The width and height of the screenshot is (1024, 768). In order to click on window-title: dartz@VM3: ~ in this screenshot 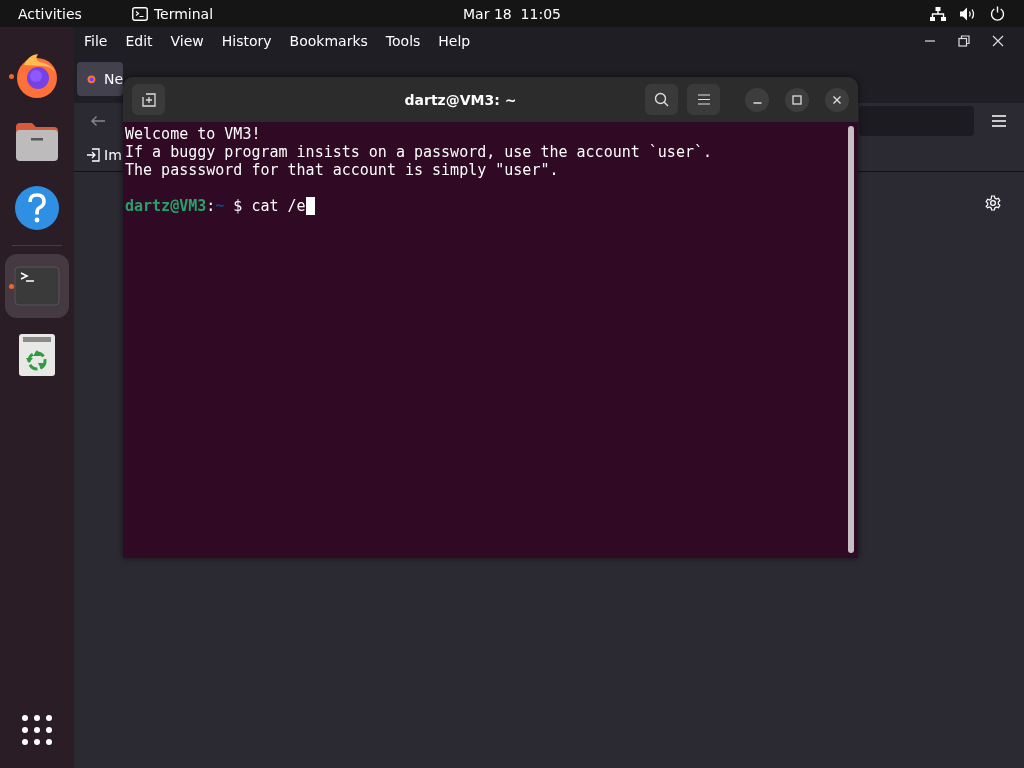, I will do `click(460, 99)`.